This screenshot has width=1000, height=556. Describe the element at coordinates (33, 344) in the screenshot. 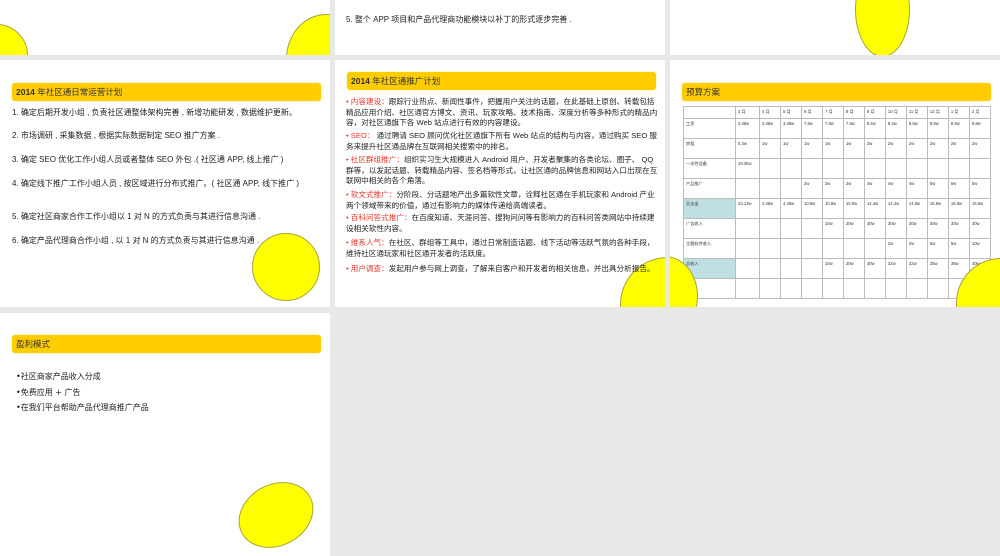

I see `slide-title: 盈利模式` at that location.